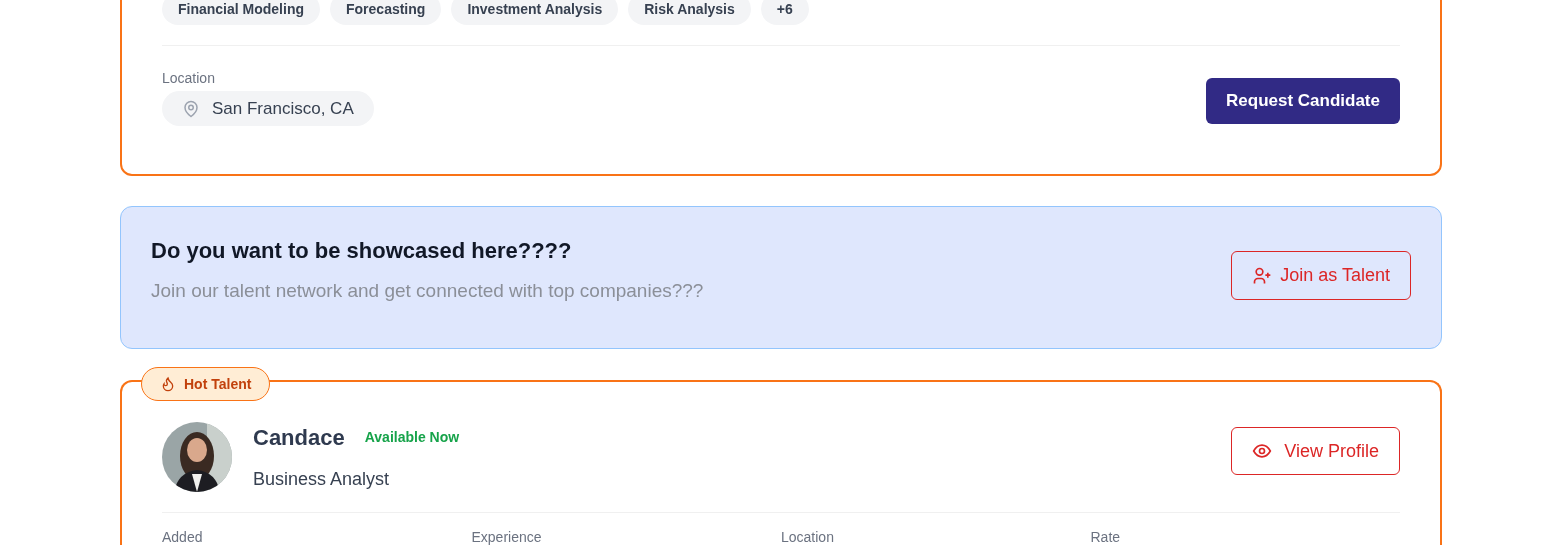 The image size is (1567, 545). Describe the element at coordinates (1303, 101) in the screenshot. I see `request-candidate-button: Request Candidate` at that location.